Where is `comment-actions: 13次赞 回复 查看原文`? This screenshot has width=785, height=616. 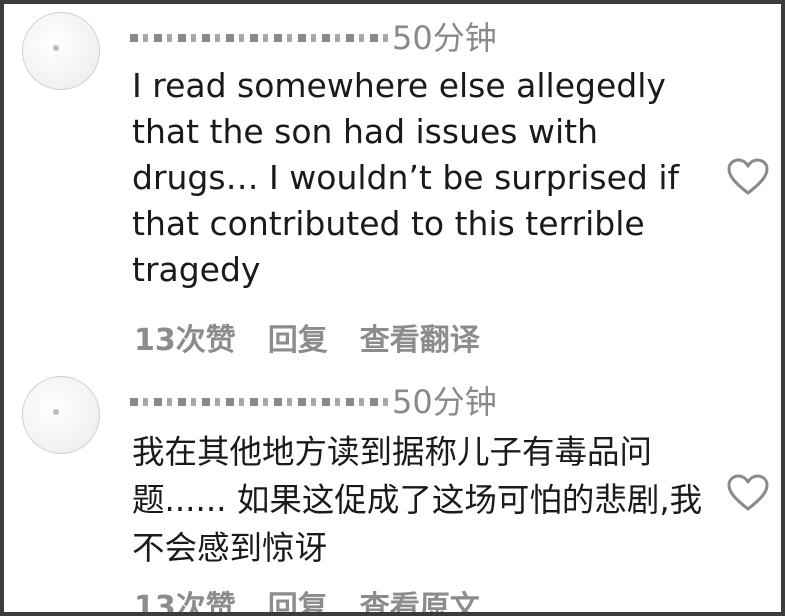
comment-actions: 13次赞 回复 查看原文 is located at coordinates (307, 597).